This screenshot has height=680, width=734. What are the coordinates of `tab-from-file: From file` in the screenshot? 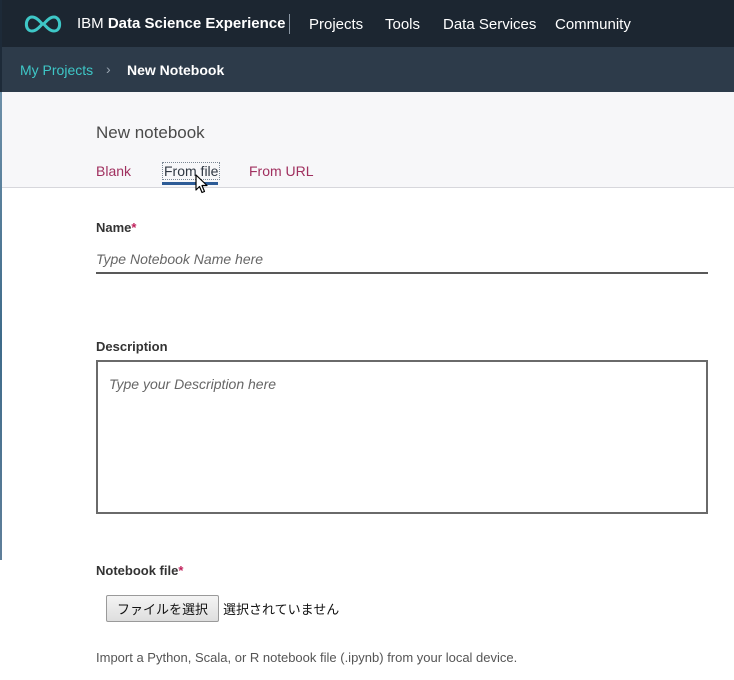 It's located at (191, 171).